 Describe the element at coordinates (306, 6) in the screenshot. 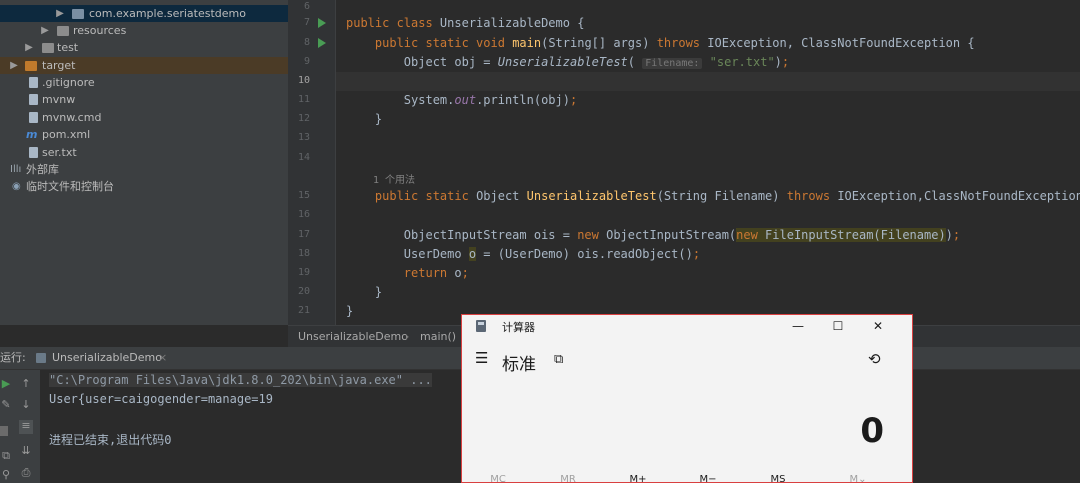

I see `line-number: 6` at that location.